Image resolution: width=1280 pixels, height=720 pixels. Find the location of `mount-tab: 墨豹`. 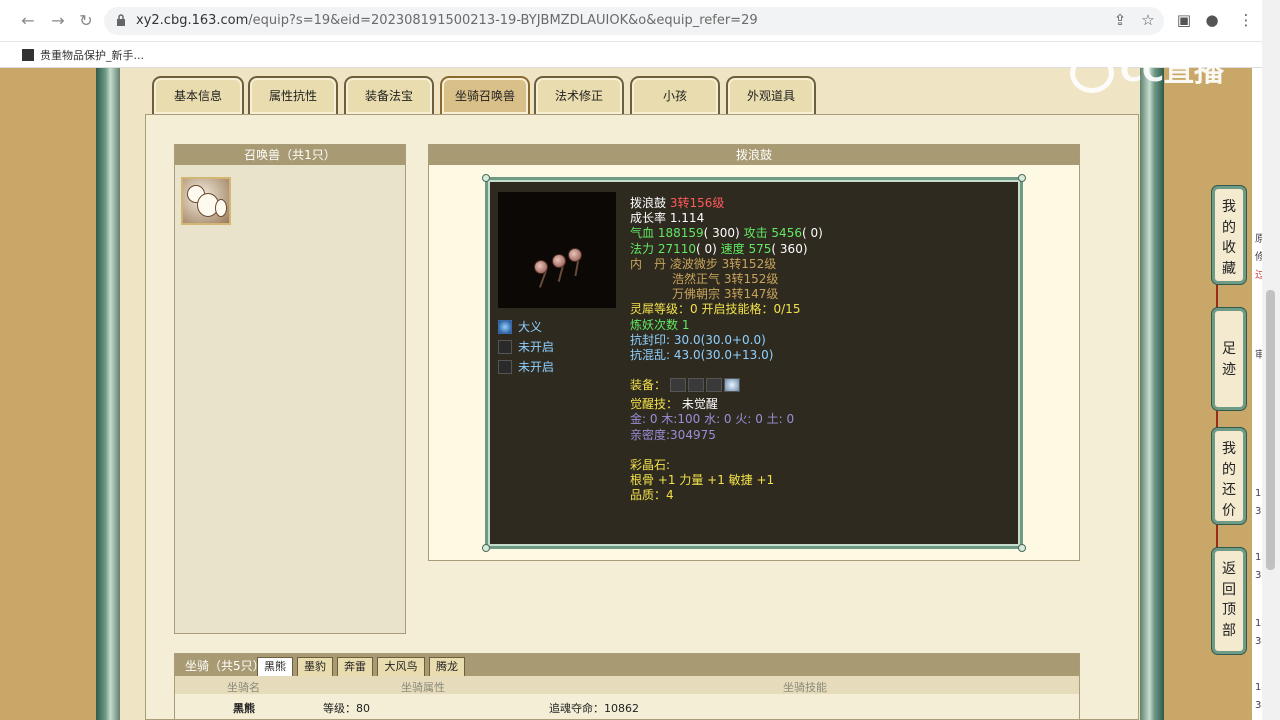

mount-tab: 墨豹 is located at coordinates (315, 666).